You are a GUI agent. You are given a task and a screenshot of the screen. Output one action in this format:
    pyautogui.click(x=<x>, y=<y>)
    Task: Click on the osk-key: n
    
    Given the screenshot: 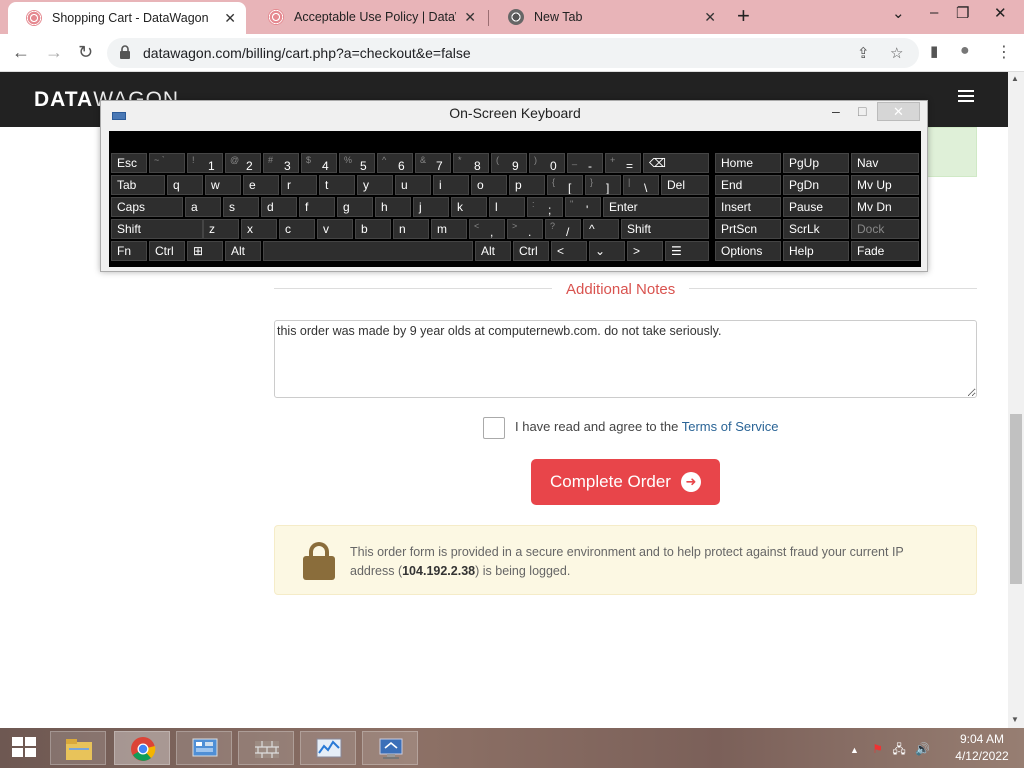 What is the action you would take?
    pyautogui.click(x=411, y=229)
    